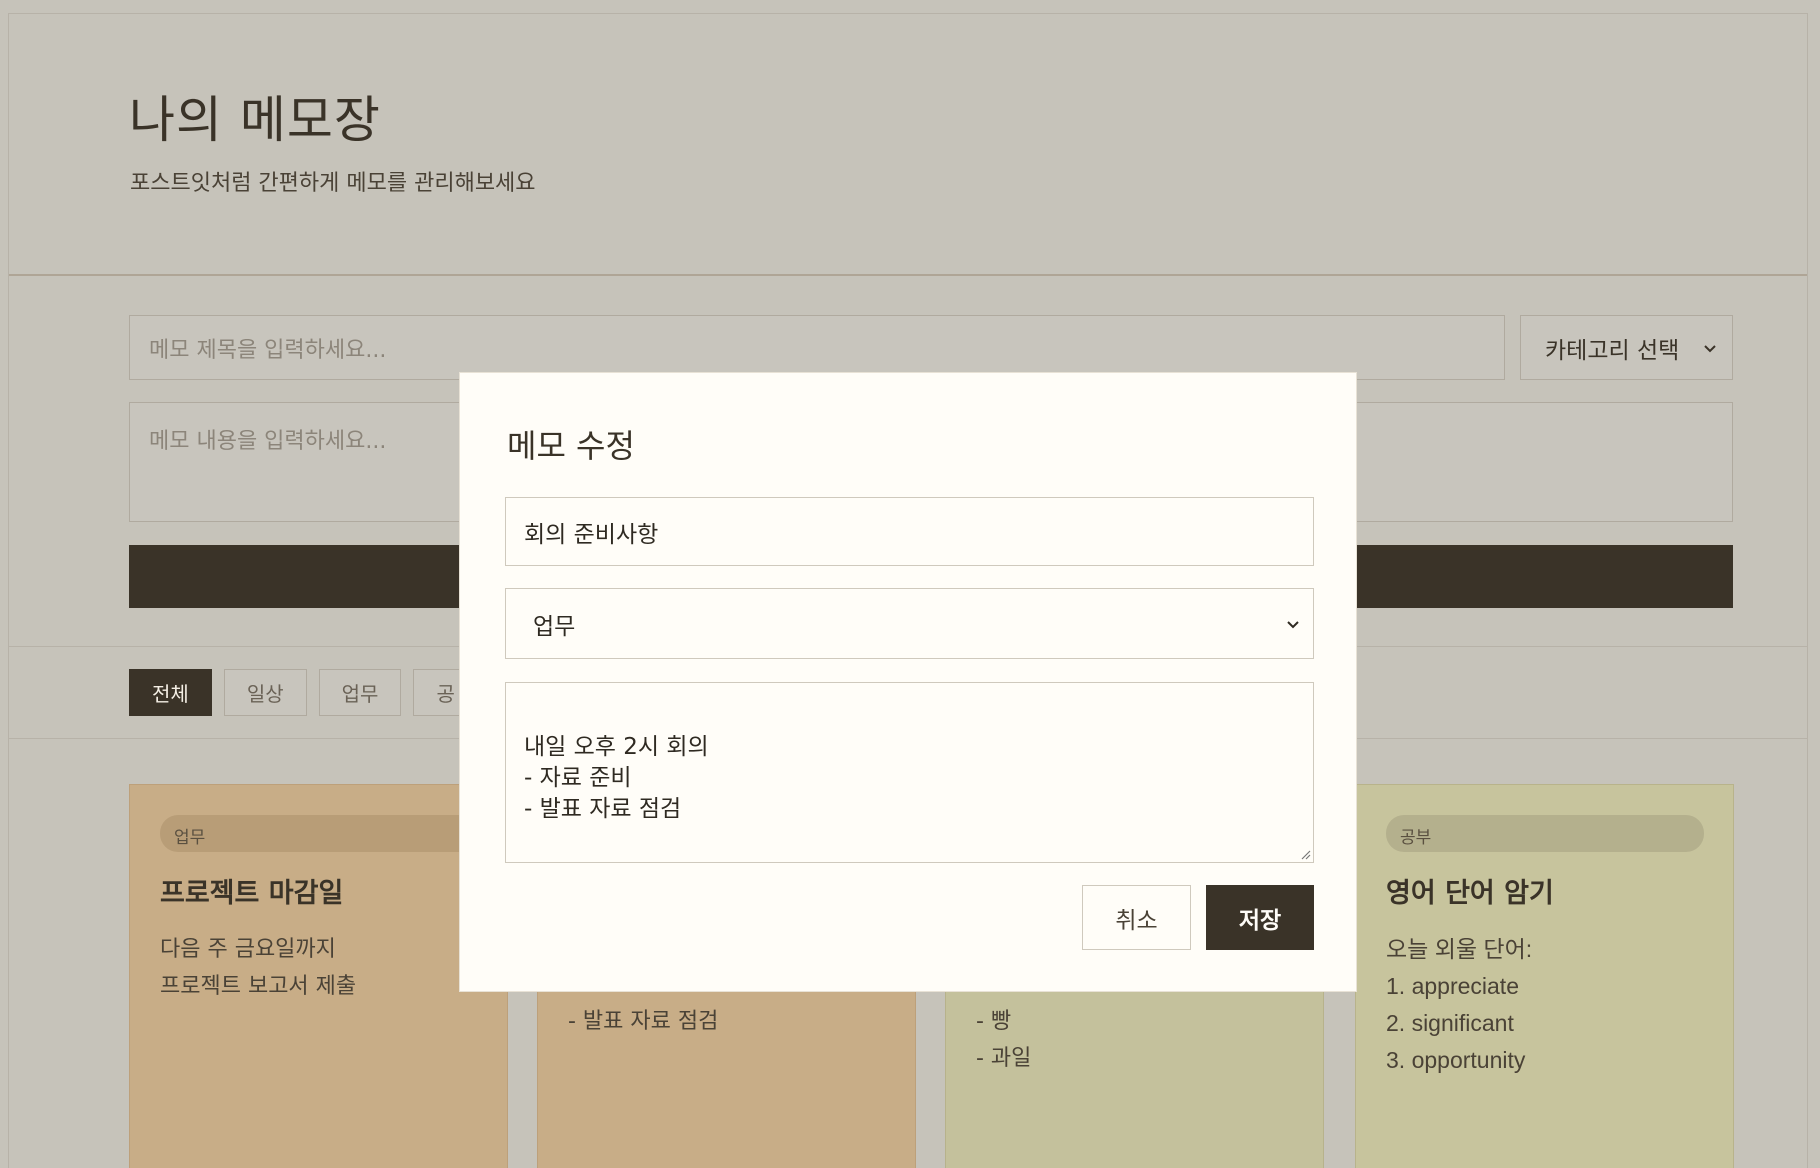 The image size is (1820, 1168). Describe the element at coordinates (571, 446) in the screenshot. I see `modal-title: 메모 수정` at that location.